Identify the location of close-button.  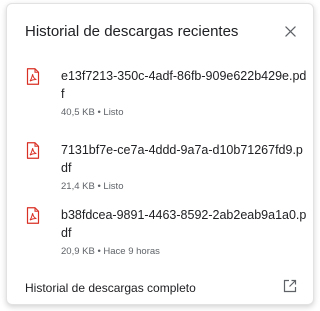
(290, 31).